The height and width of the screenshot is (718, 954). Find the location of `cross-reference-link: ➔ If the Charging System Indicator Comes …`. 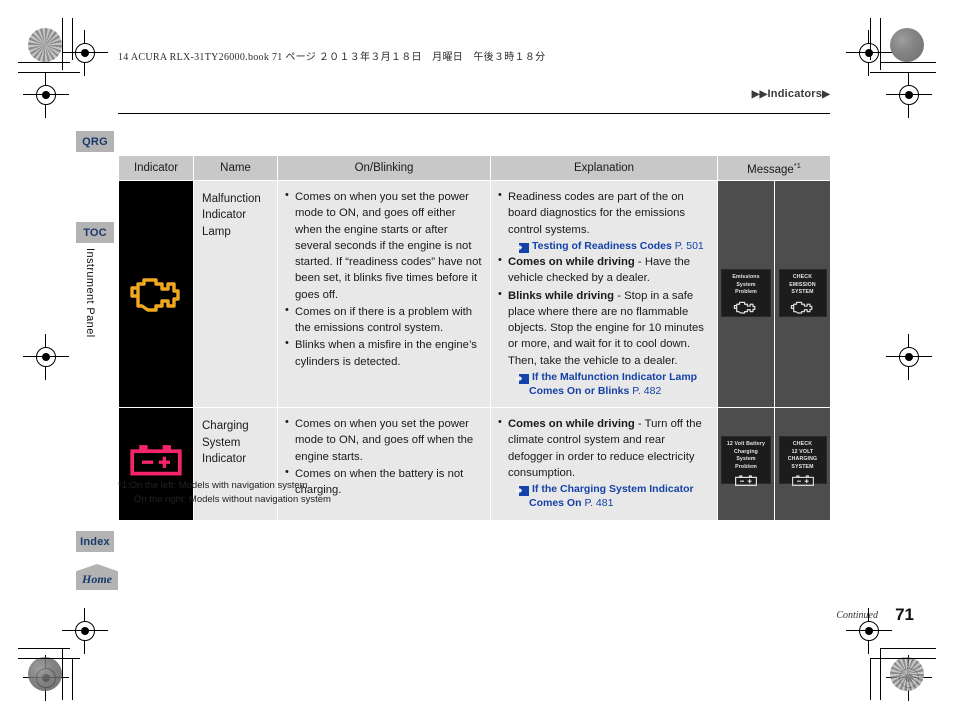

cross-reference-link: ➔ If the Charging System Indicator Comes … is located at coordinates (608, 496).